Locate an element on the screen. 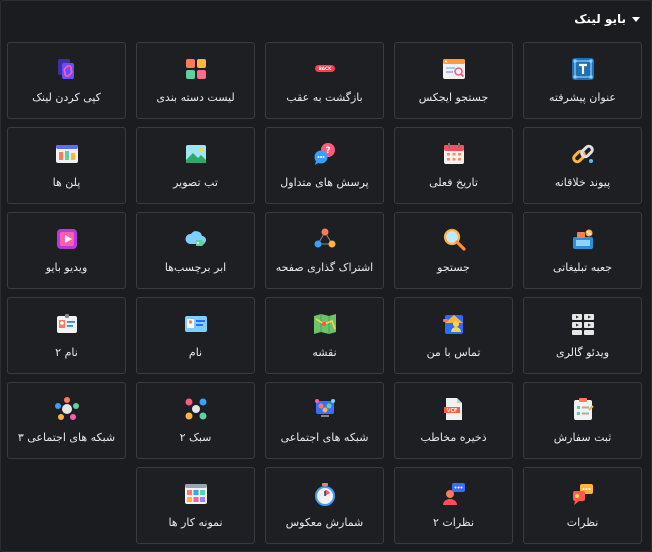  map-icon is located at coordinates (324, 324).